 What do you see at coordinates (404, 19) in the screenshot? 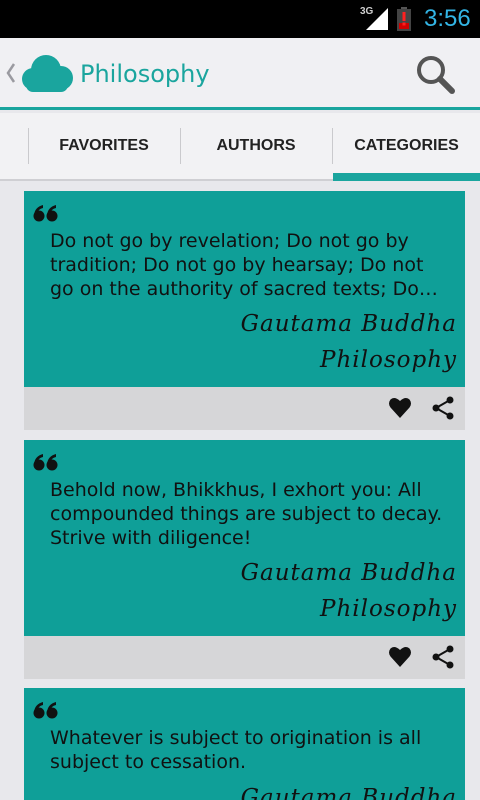
I see `battery-alert-icon` at bounding box center [404, 19].